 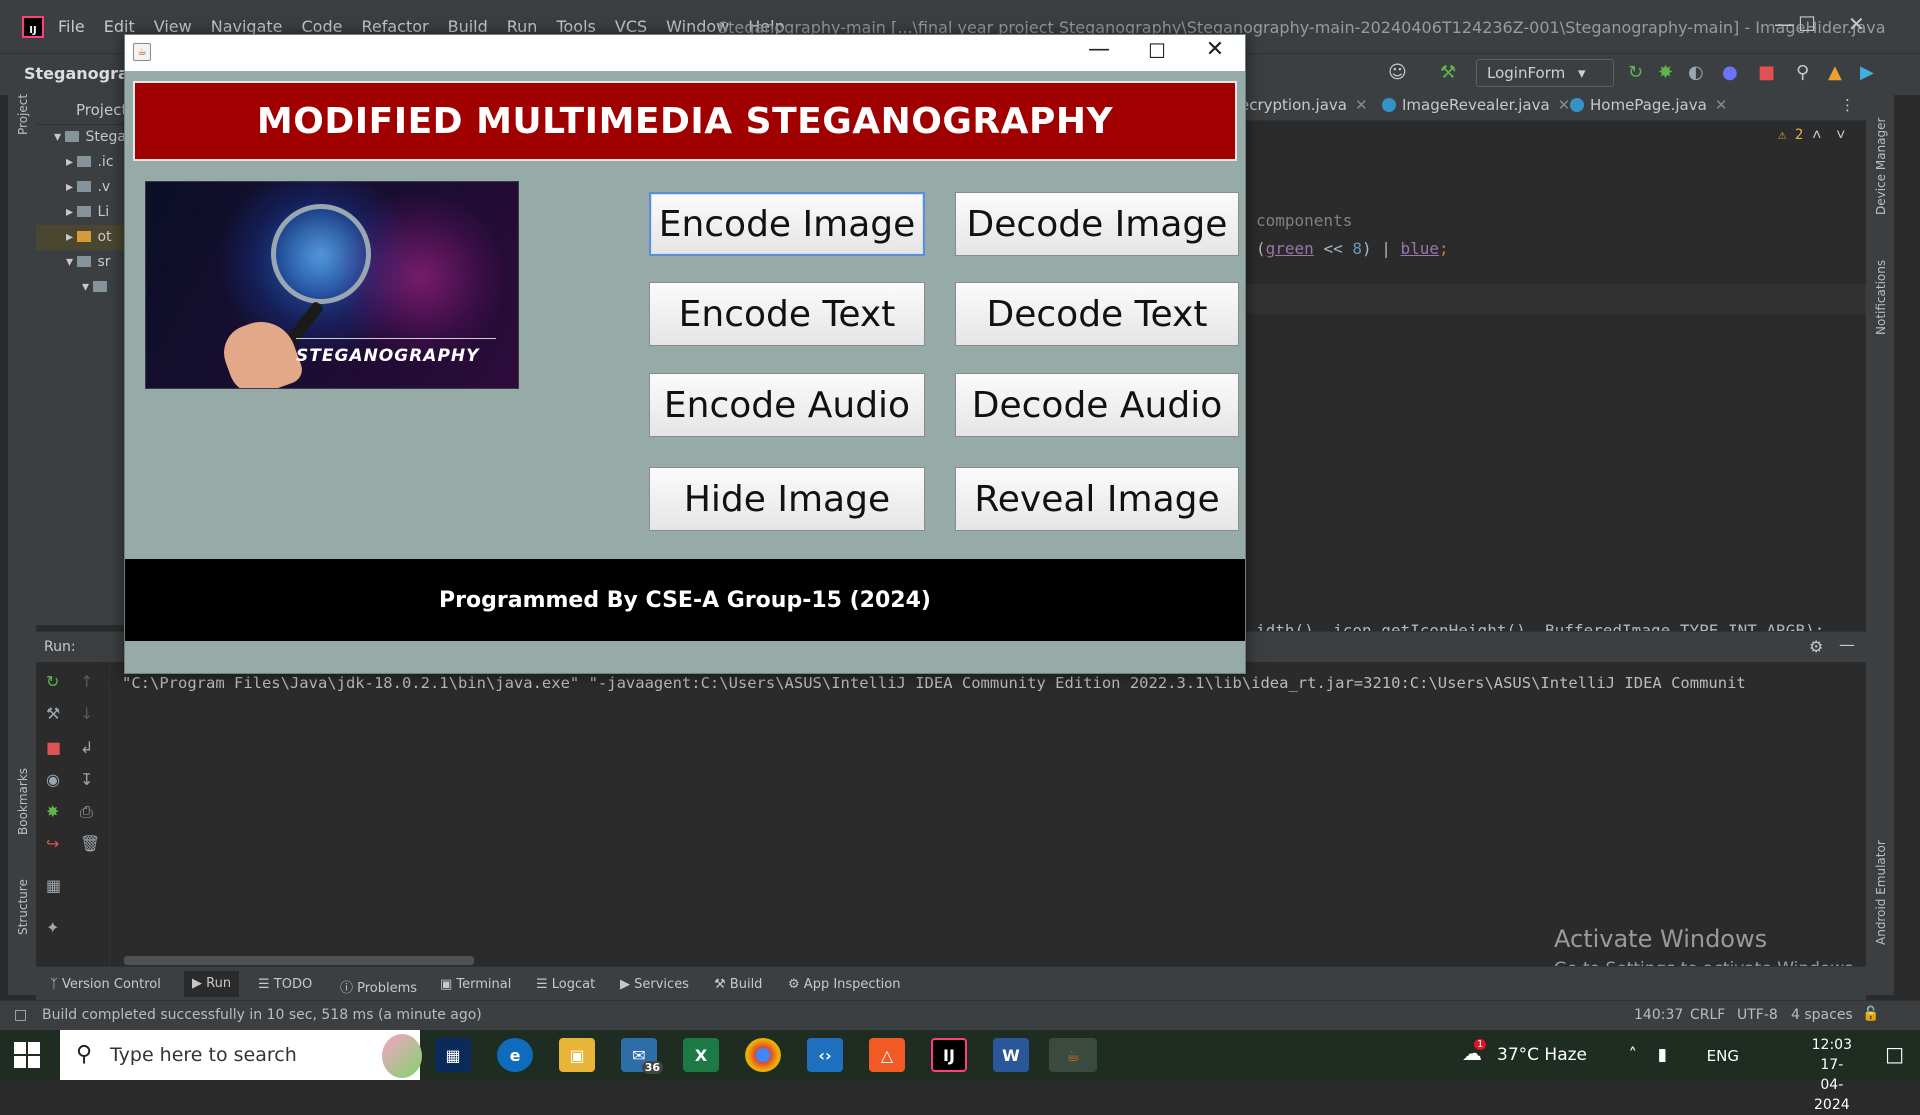 I want to click on more-tabs-icon: ⋮, so click(x=1847, y=105).